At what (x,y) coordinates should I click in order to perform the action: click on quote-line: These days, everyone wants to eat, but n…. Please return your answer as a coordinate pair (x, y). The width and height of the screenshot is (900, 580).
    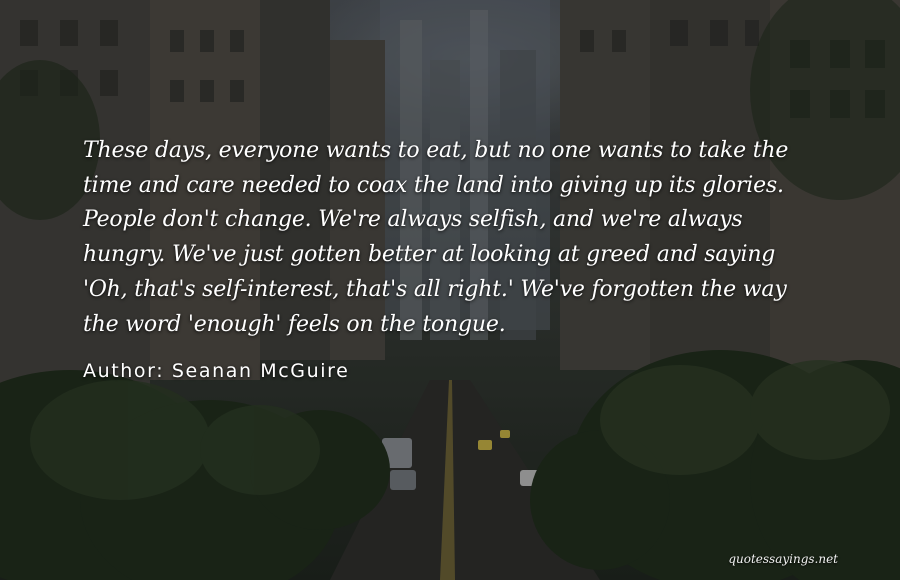
    Looking at the image, I should click on (436, 150).